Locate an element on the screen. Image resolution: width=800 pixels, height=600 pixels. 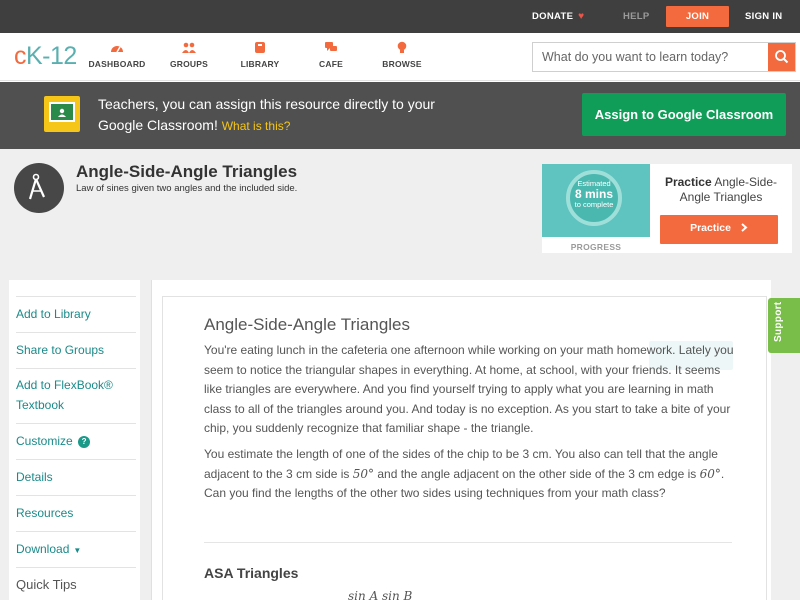
sidebar-item-download: Download ▼ is located at coordinates (76, 549).